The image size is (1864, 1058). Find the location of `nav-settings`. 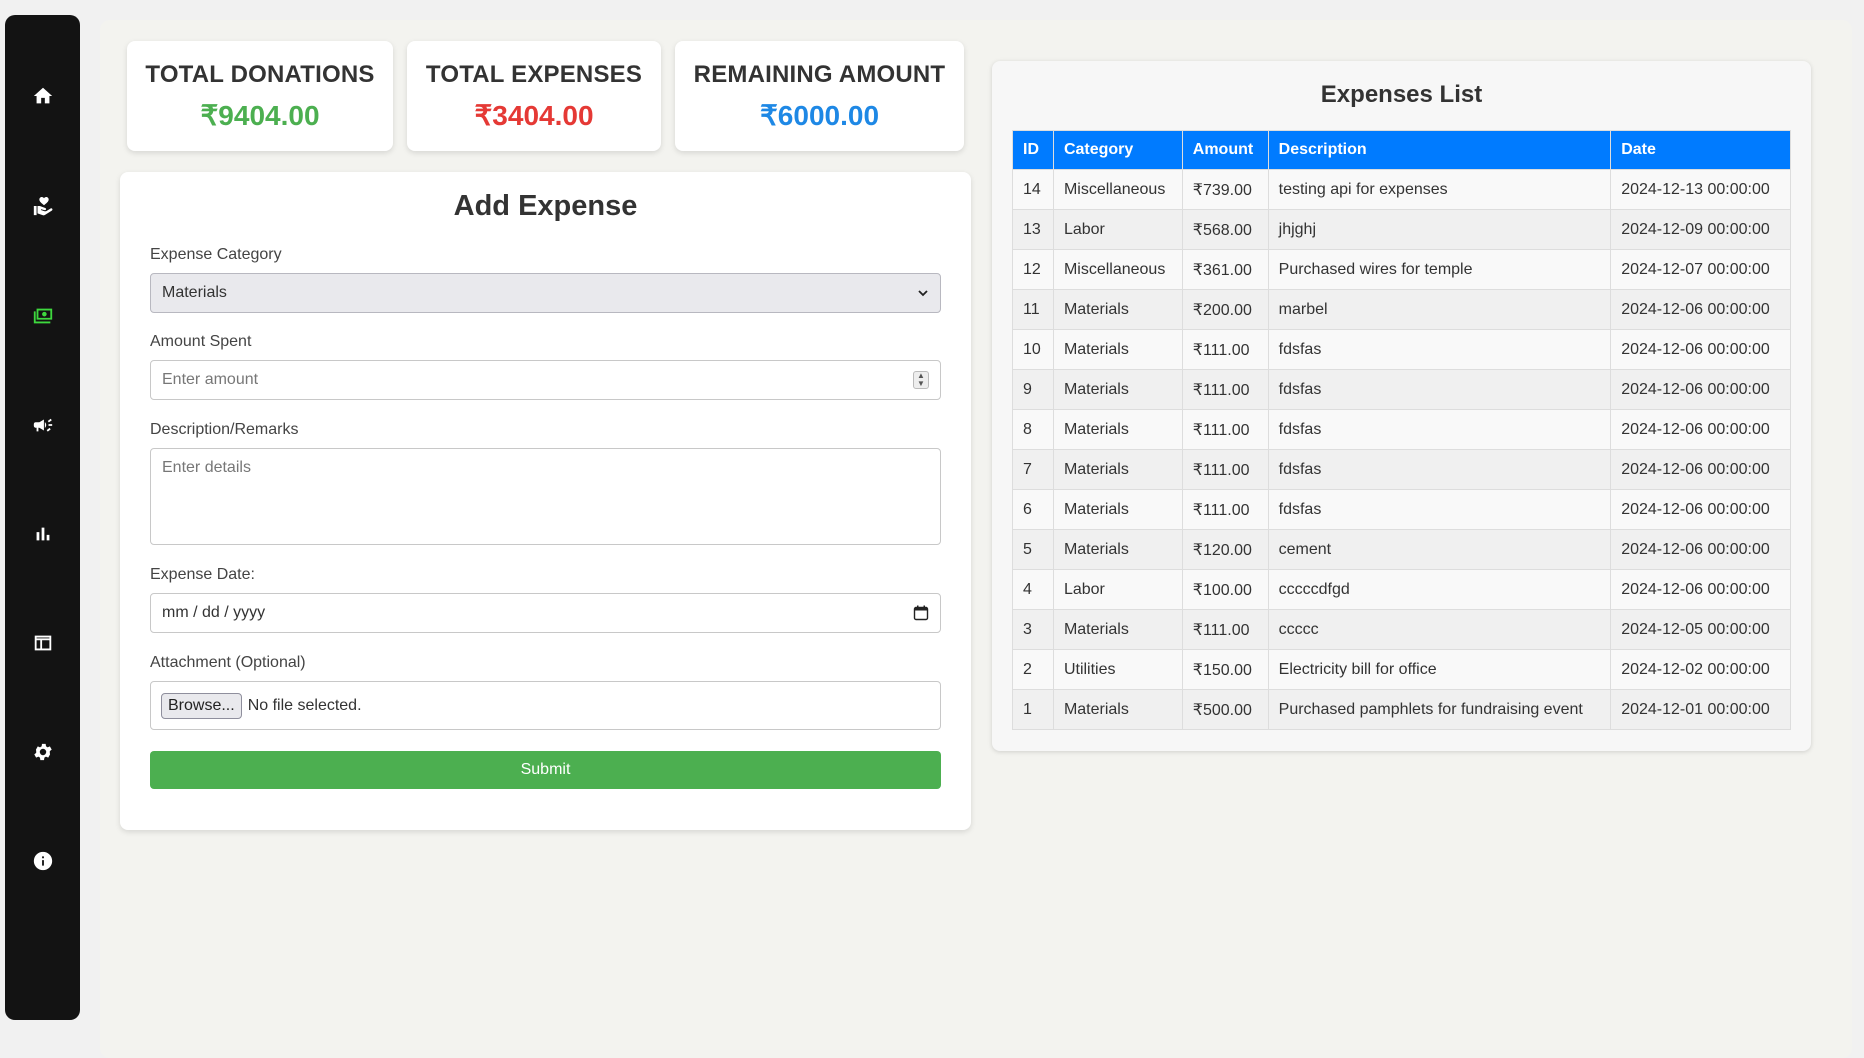

nav-settings is located at coordinates (42, 752).